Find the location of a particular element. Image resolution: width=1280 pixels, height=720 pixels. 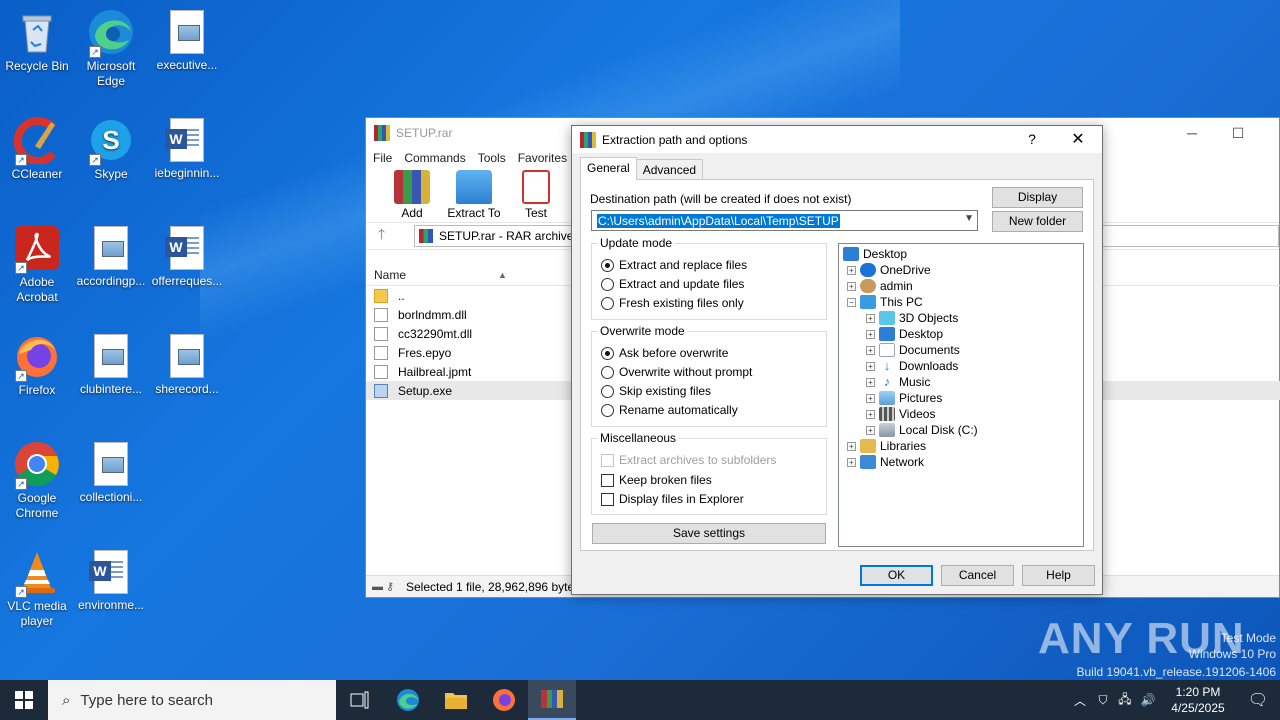

desktop-icon-ccleaner: ↗ CCleaner is located at coordinates (37, 149).